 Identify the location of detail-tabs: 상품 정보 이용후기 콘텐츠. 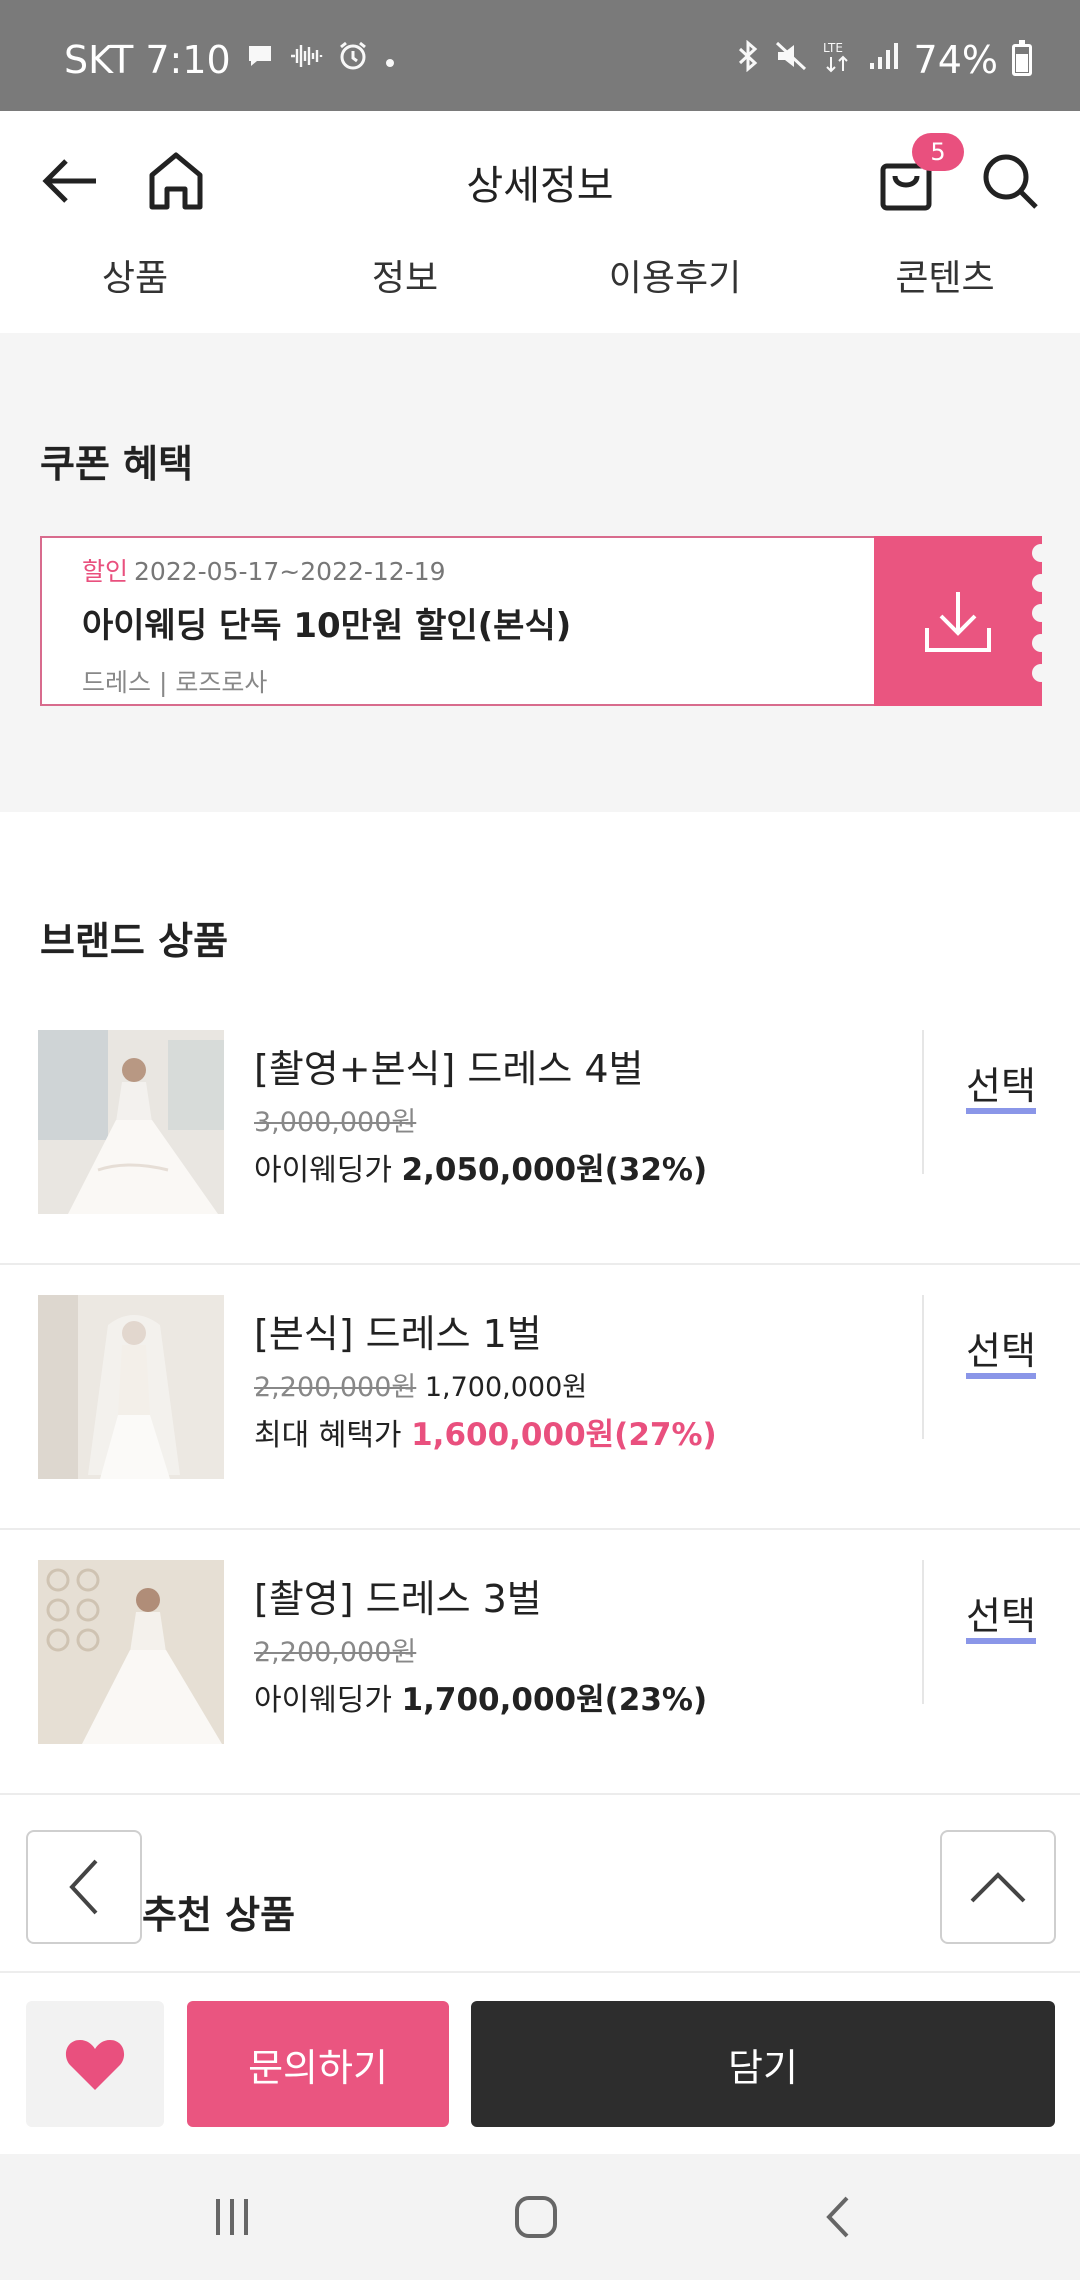
(540, 288).